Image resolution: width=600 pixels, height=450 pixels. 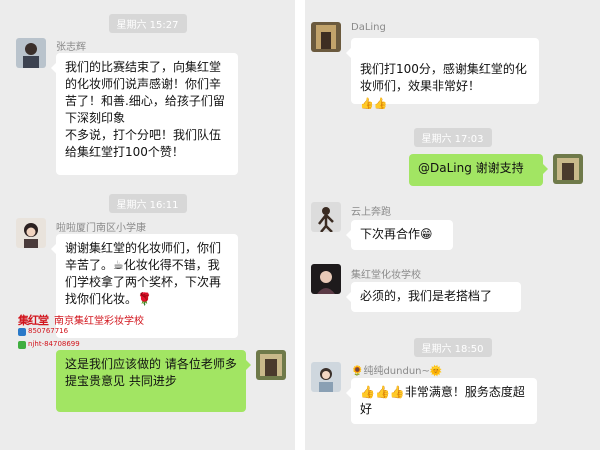 I want to click on watermark-contact-1: 850767716, so click(x=48, y=331).